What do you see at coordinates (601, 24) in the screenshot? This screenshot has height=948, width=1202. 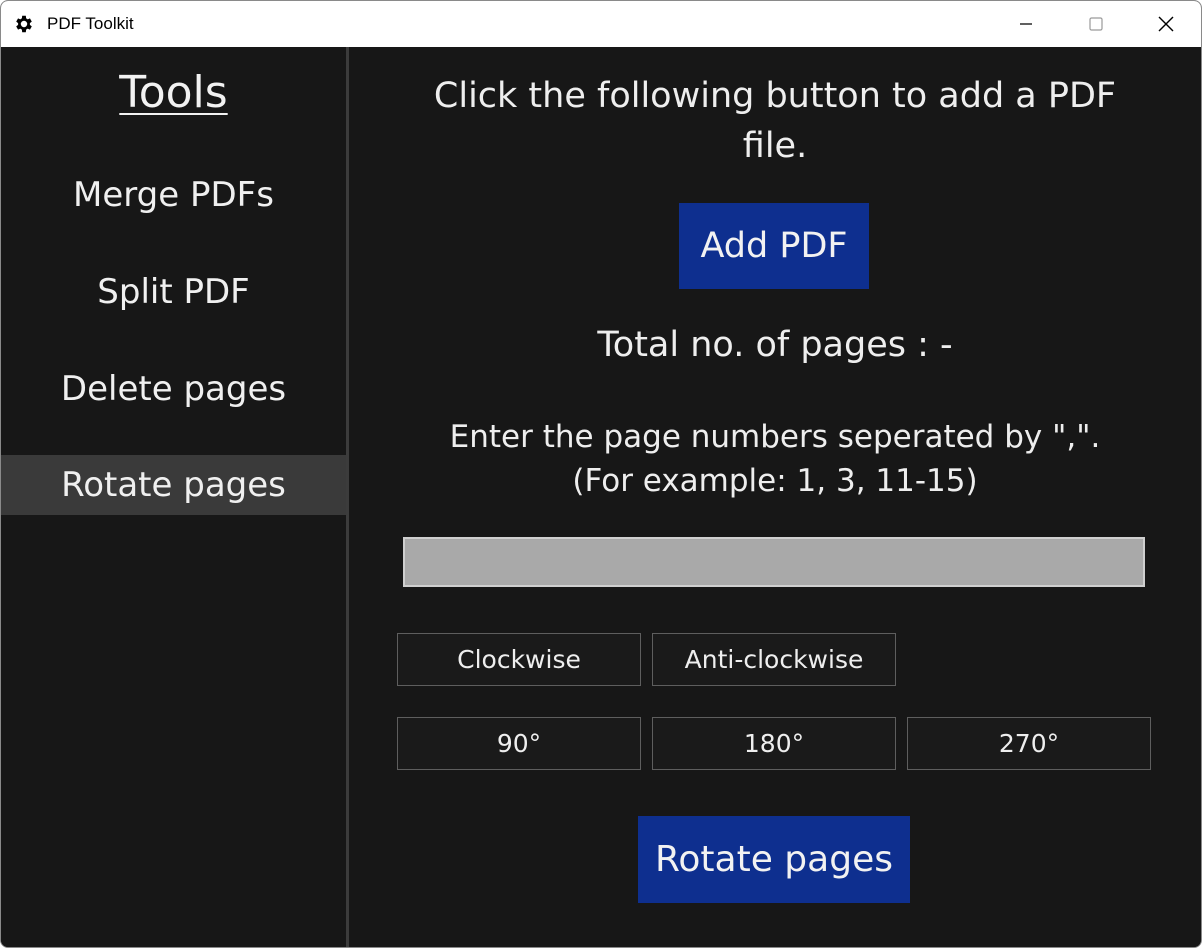 I see `title-bar: PDF Toolkit` at bounding box center [601, 24].